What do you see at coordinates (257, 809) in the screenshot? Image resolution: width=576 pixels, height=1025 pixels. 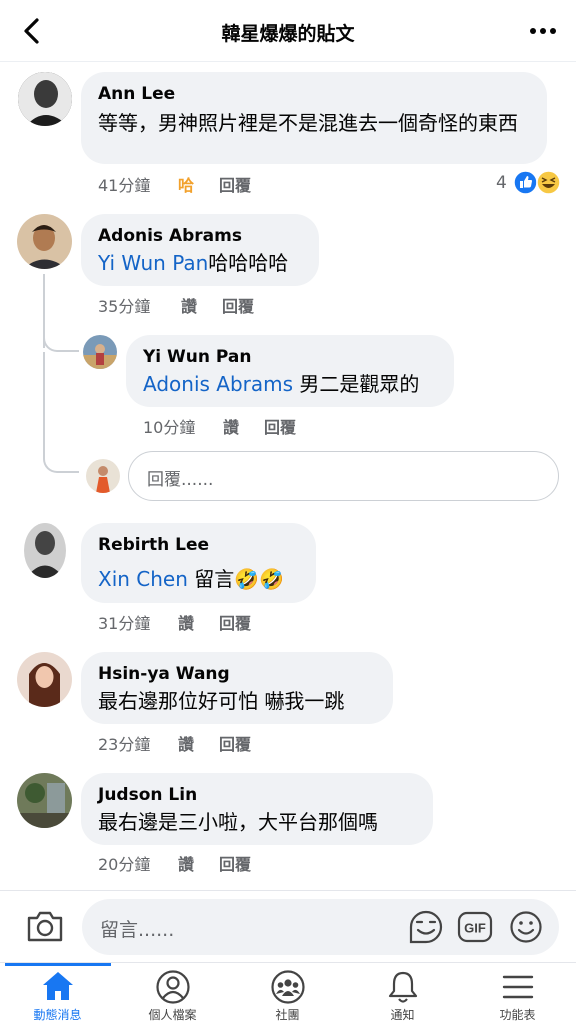 I see `comment-bubble: Judson Lin 最右邊是三小啦，大平台那個嗎` at bounding box center [257, 809].